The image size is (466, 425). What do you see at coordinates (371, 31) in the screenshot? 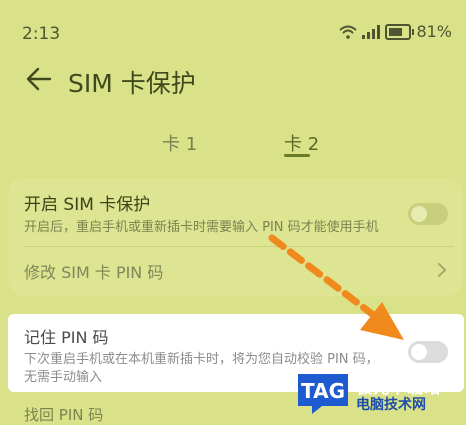
I see `signal-icon` at bounding box center [371, 31].